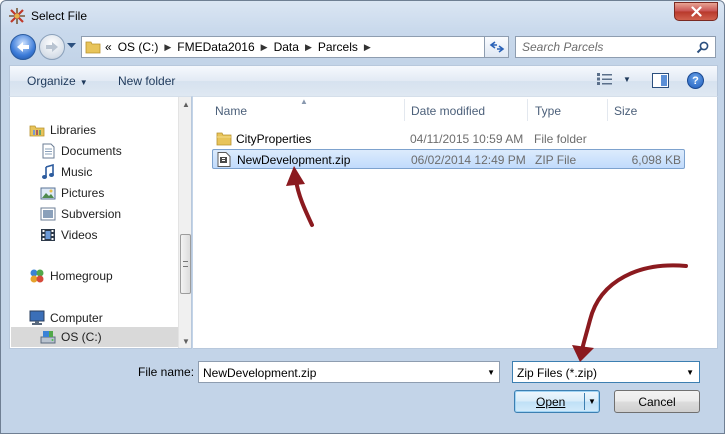 The image size is (725, 434). I want to click on file-name-label: File name:, so click(166, 372).